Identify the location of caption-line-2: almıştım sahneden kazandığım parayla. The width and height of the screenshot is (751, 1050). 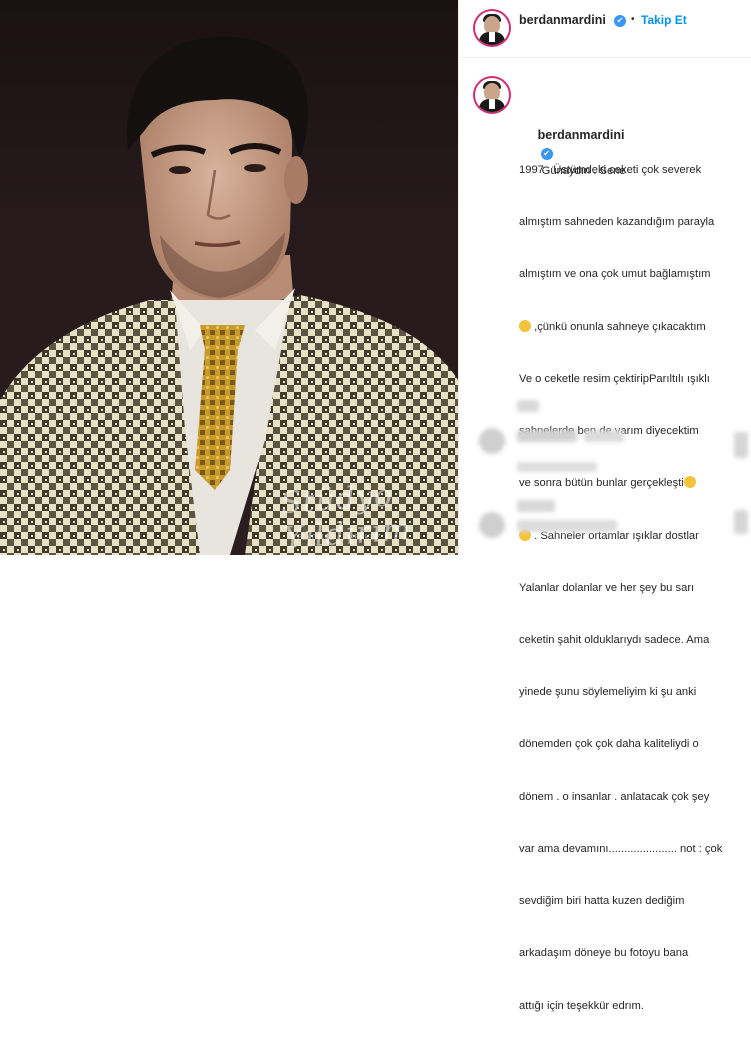
(617, 222).